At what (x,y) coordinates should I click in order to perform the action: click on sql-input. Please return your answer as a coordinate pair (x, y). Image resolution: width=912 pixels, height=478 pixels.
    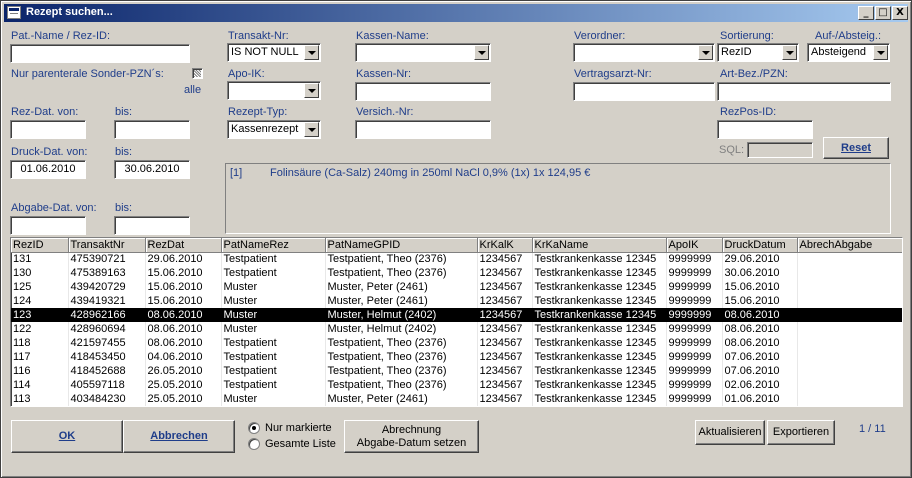
    Looking at the image, I should click on (780, 150).